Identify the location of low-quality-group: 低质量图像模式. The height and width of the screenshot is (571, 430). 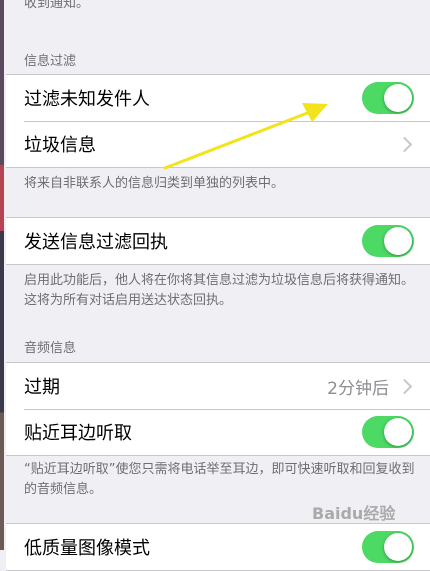
(218, 547).